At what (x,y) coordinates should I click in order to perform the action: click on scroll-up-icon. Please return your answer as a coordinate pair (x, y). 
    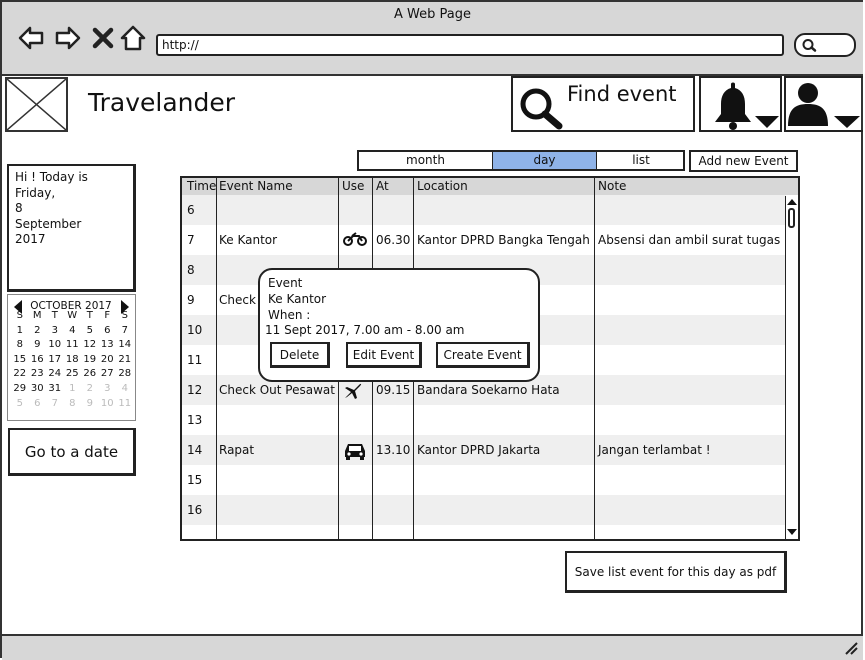
    Looking at the image, I should click on (792, 202).